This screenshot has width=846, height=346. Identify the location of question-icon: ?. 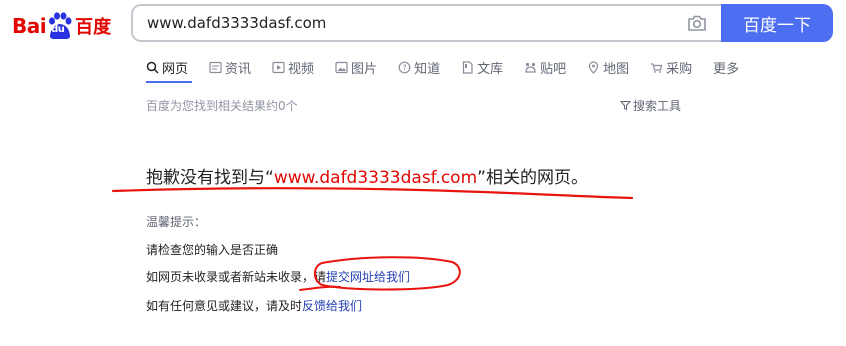
(404, 67).